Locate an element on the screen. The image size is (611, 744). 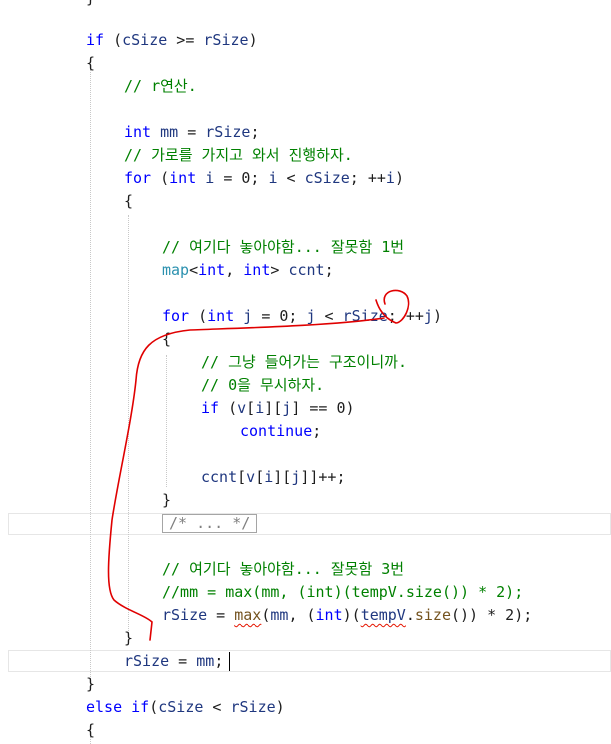
code-line: for (int i = 0; i < cSize; ++i) is located at coordinates (264, 178).